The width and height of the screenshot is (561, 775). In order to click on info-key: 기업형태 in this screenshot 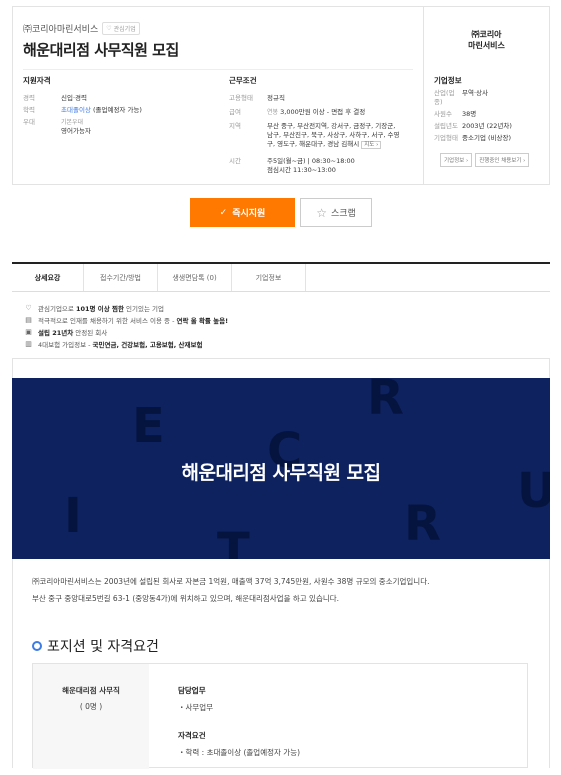, I will do `click(446, 138)`.